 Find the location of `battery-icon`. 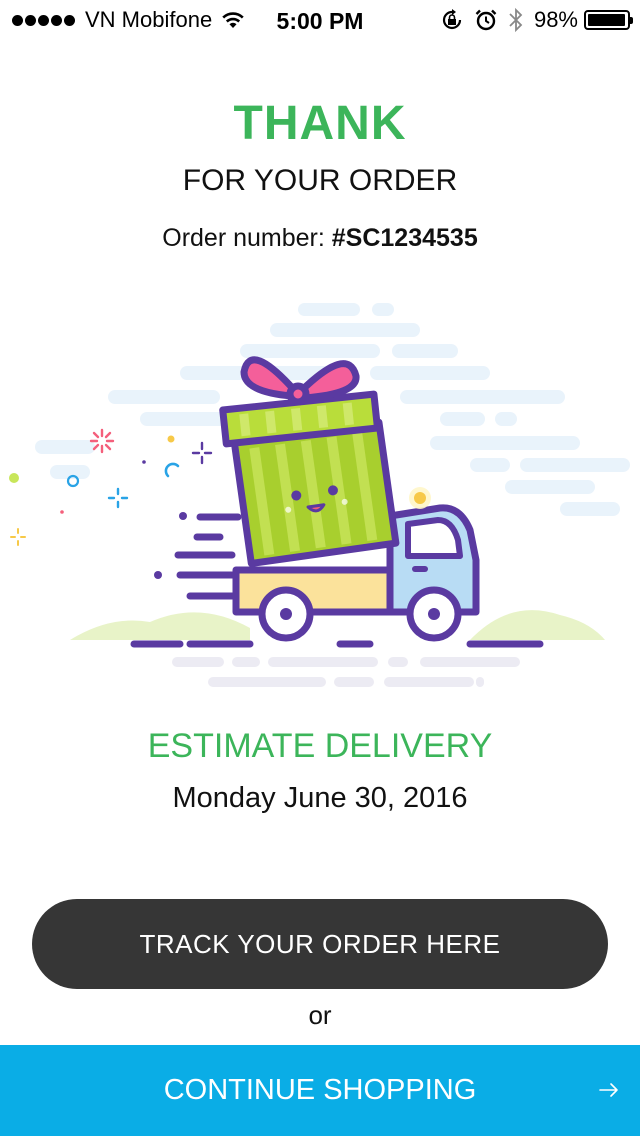

battery-icon is located at coordinates (608, 20).